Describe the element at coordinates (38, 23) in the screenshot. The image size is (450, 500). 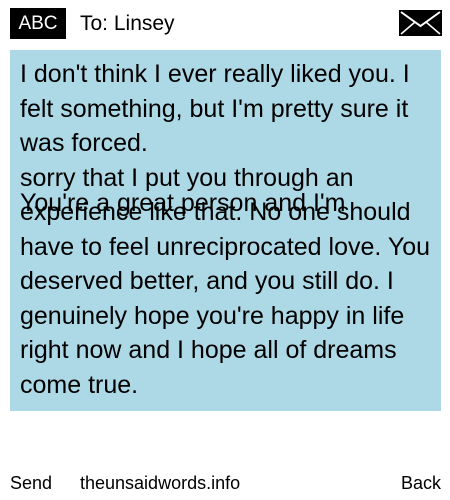
I see `input-mode-badge: ABC` at that location.